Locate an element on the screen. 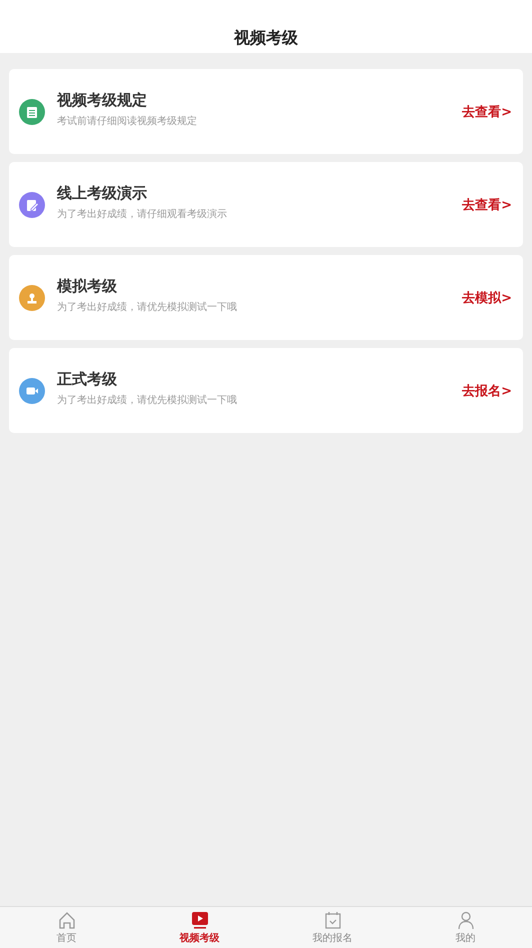  stamp-icon is located at coordinates (32, 297).